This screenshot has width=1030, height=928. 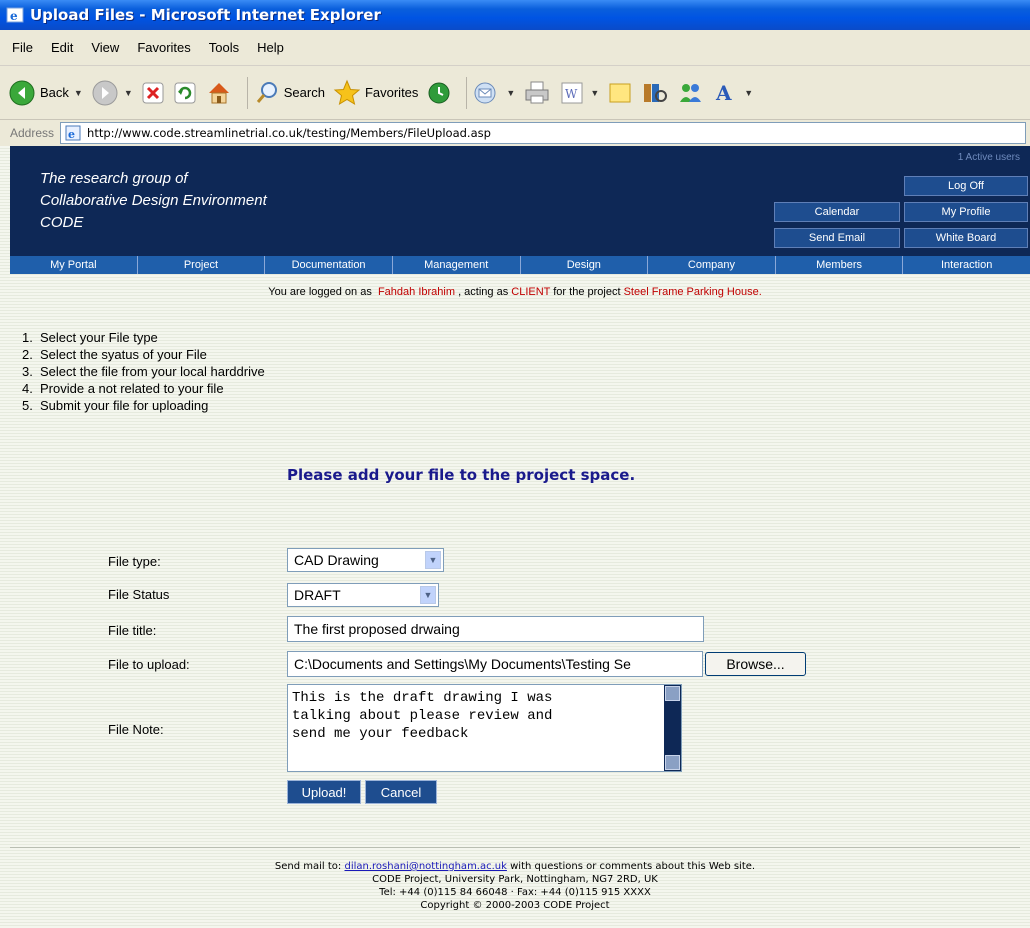 I want to click on back-icon, so click(x=22, y=92).